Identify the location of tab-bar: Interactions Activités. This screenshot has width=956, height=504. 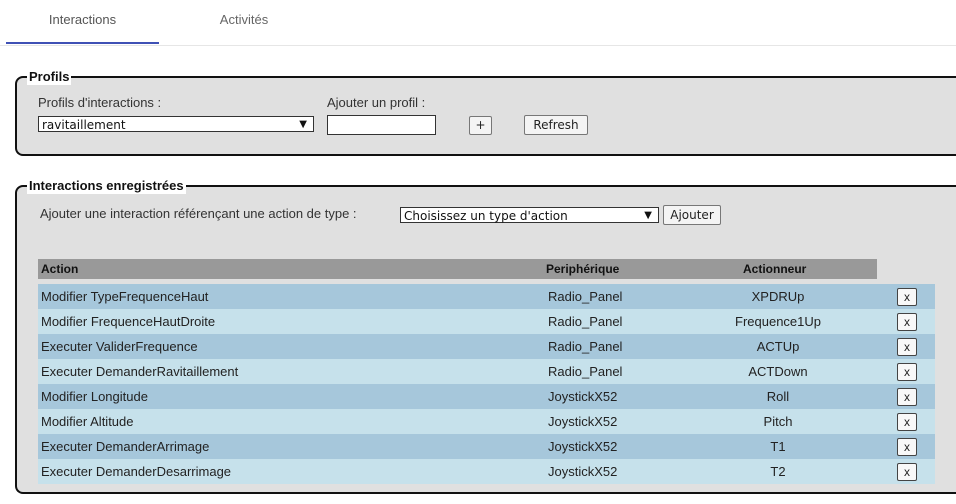
(478, 23).